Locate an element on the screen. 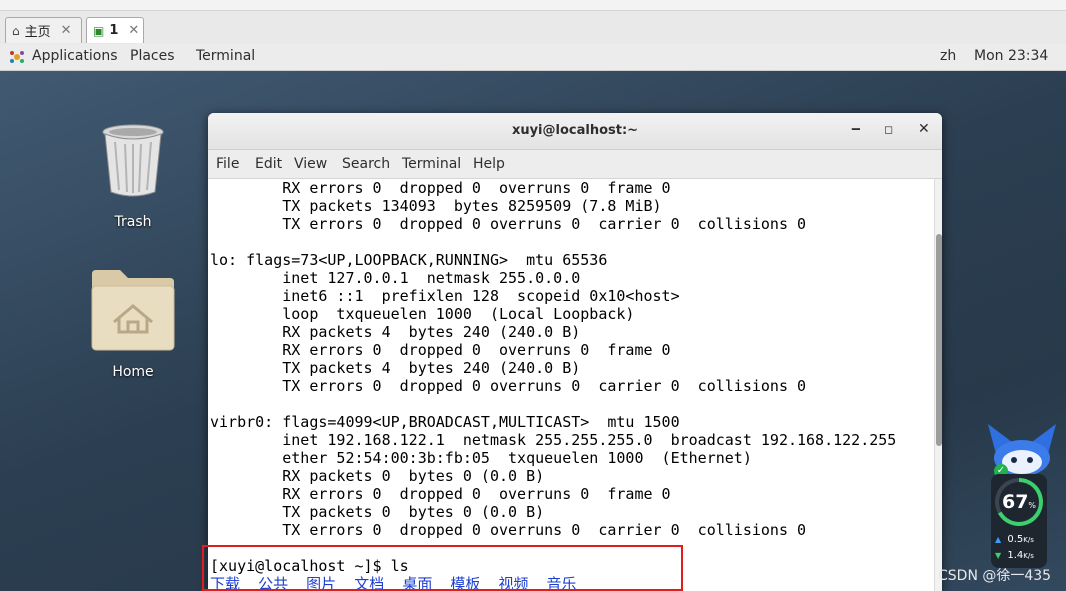 The image size is (1066, 591). usage-percent: 67 is located at coordinates (1015, 502).